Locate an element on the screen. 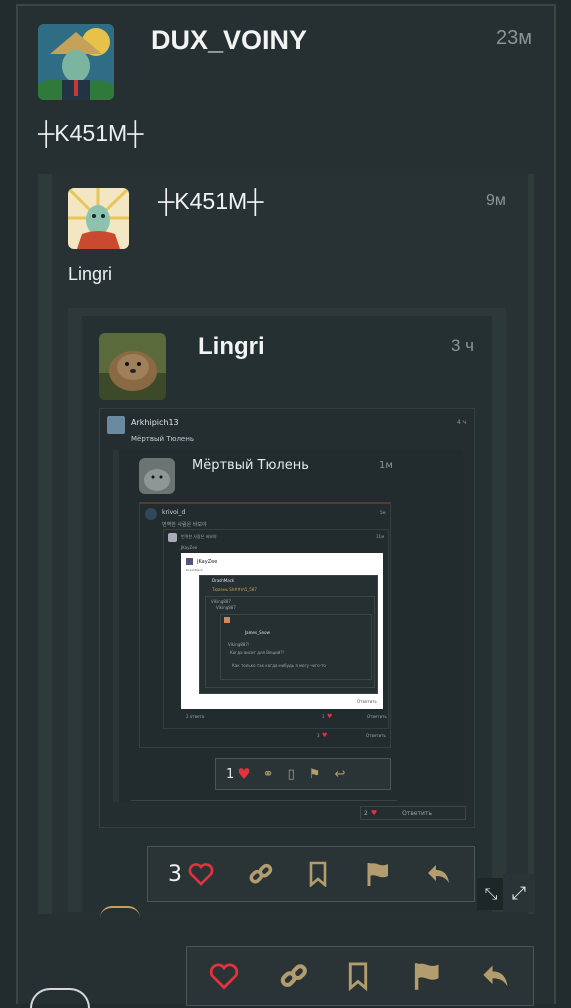 This screenshot has height=1008, width=571. nested-like-count: 3 is located at coordinates (175, 874).